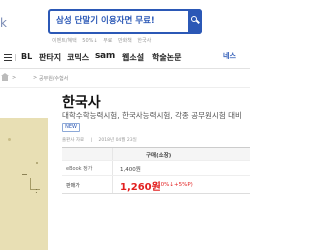 The width and height of the screenshot is (320, 250). I want to click on logo: k, so click(3, 23).